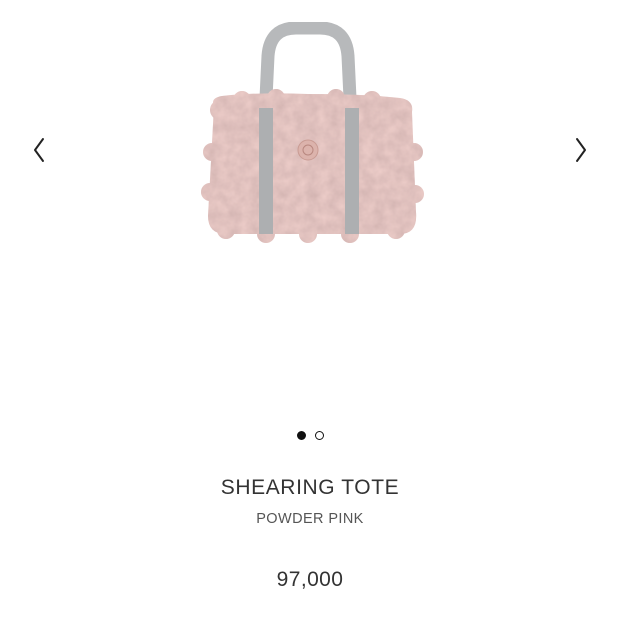 The height and width of the screenshot is (620, 620). Describe the element at coordinates (310, 487) in the screenshot. I see `product-title: SHEARING TOTE` at that location.